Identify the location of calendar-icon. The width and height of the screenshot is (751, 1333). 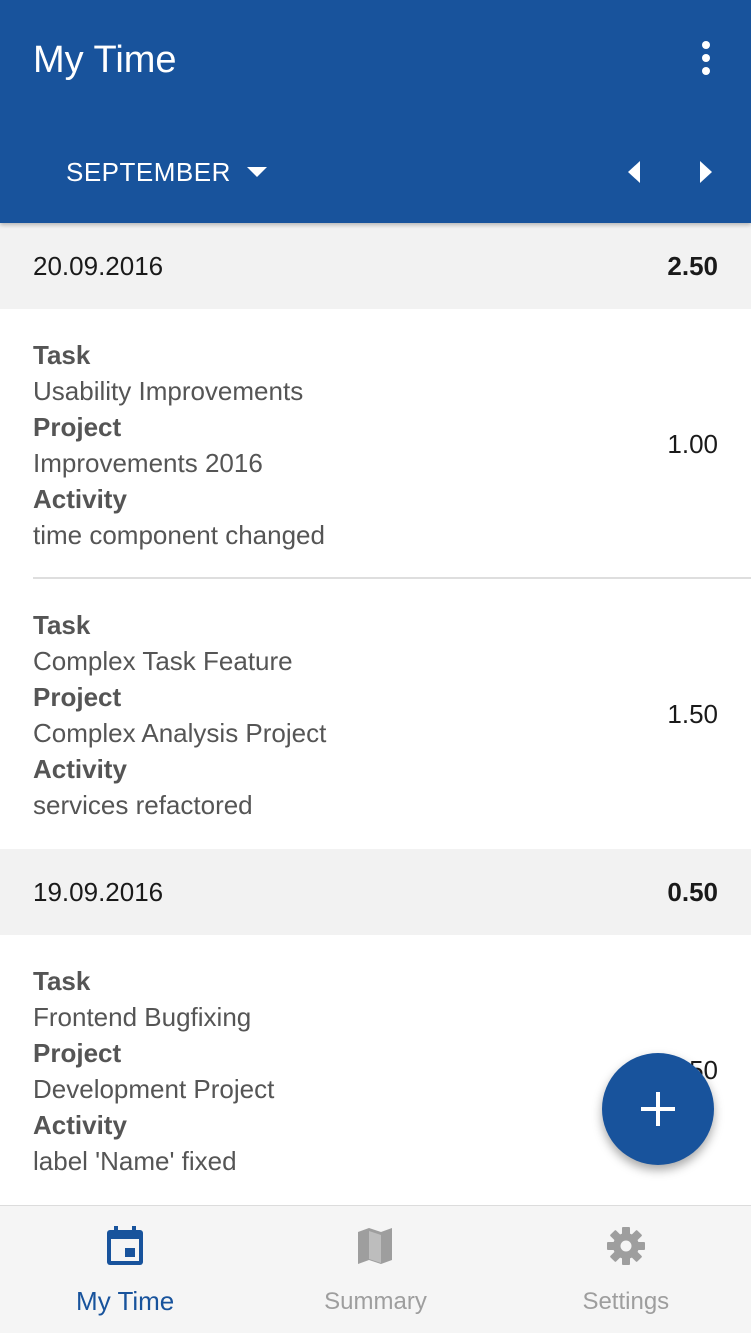
(125, 1246).